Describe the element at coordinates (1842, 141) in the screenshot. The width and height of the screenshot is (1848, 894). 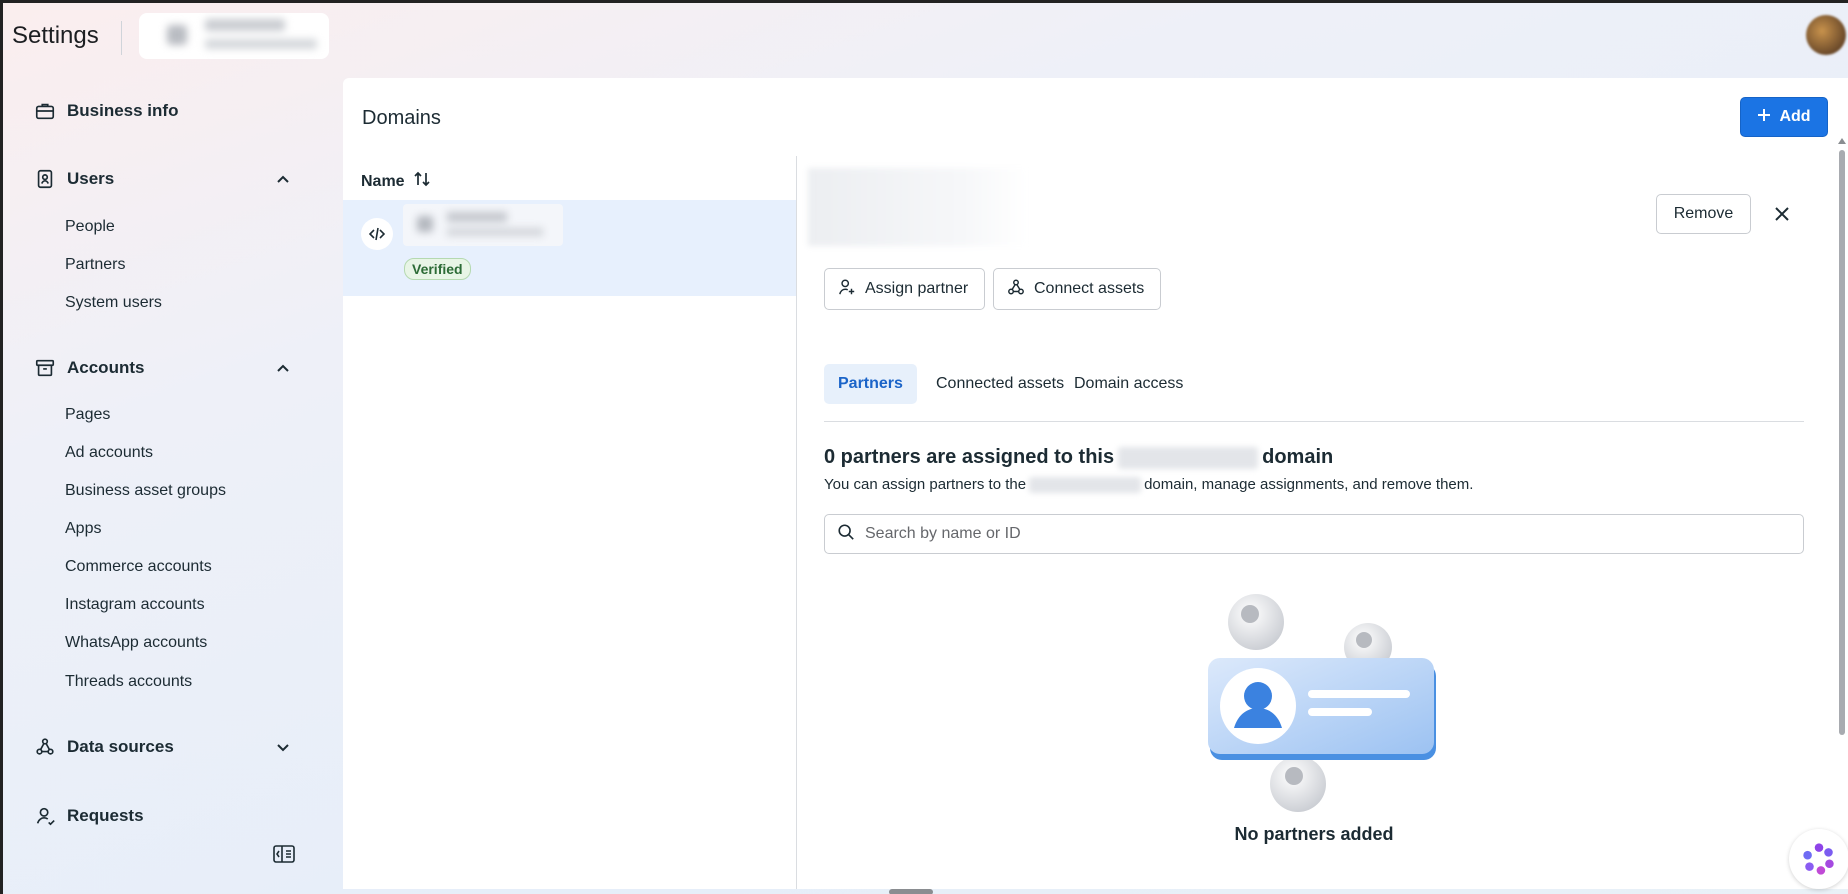
I see `scroll-up-arrow-icon` at that location.